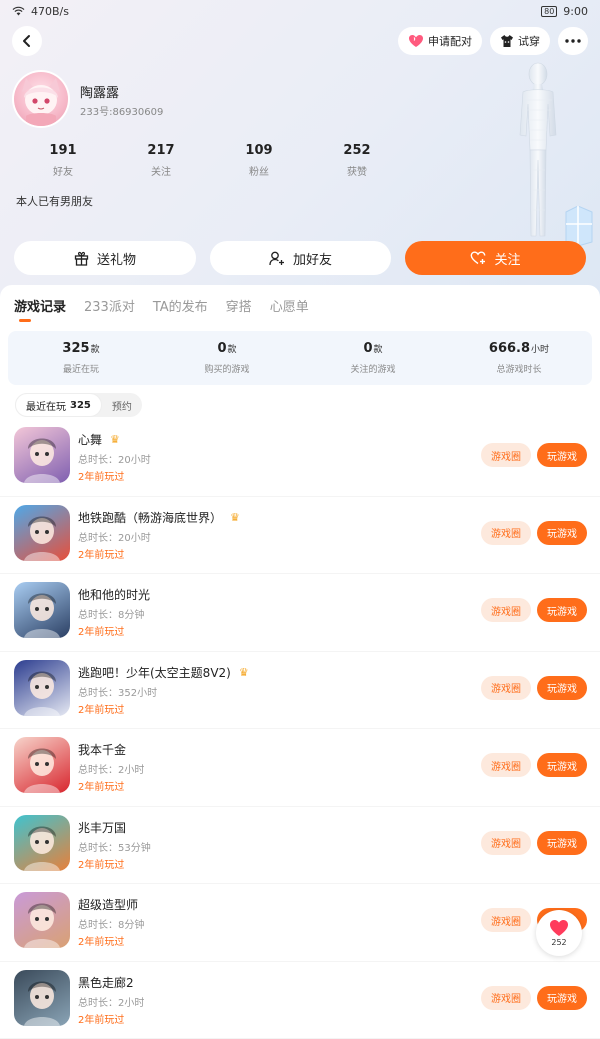 The height and width of the screenshot is (1039, 600). What do you see at coordinates (102, 827) in the screenshot?
I see `game-name-row: 兆丰万国` at bounding box center [102, 827].